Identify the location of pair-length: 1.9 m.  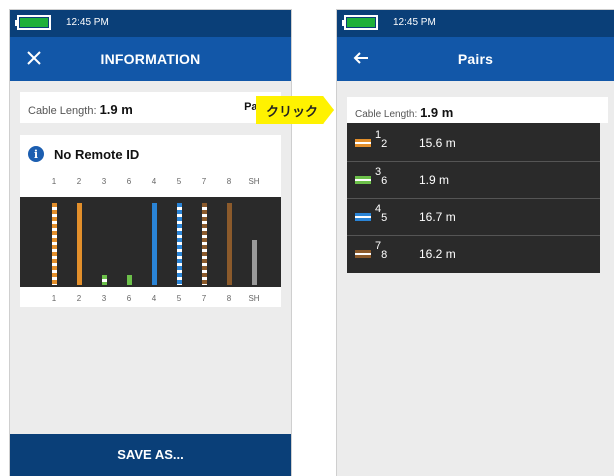
(434, 180).